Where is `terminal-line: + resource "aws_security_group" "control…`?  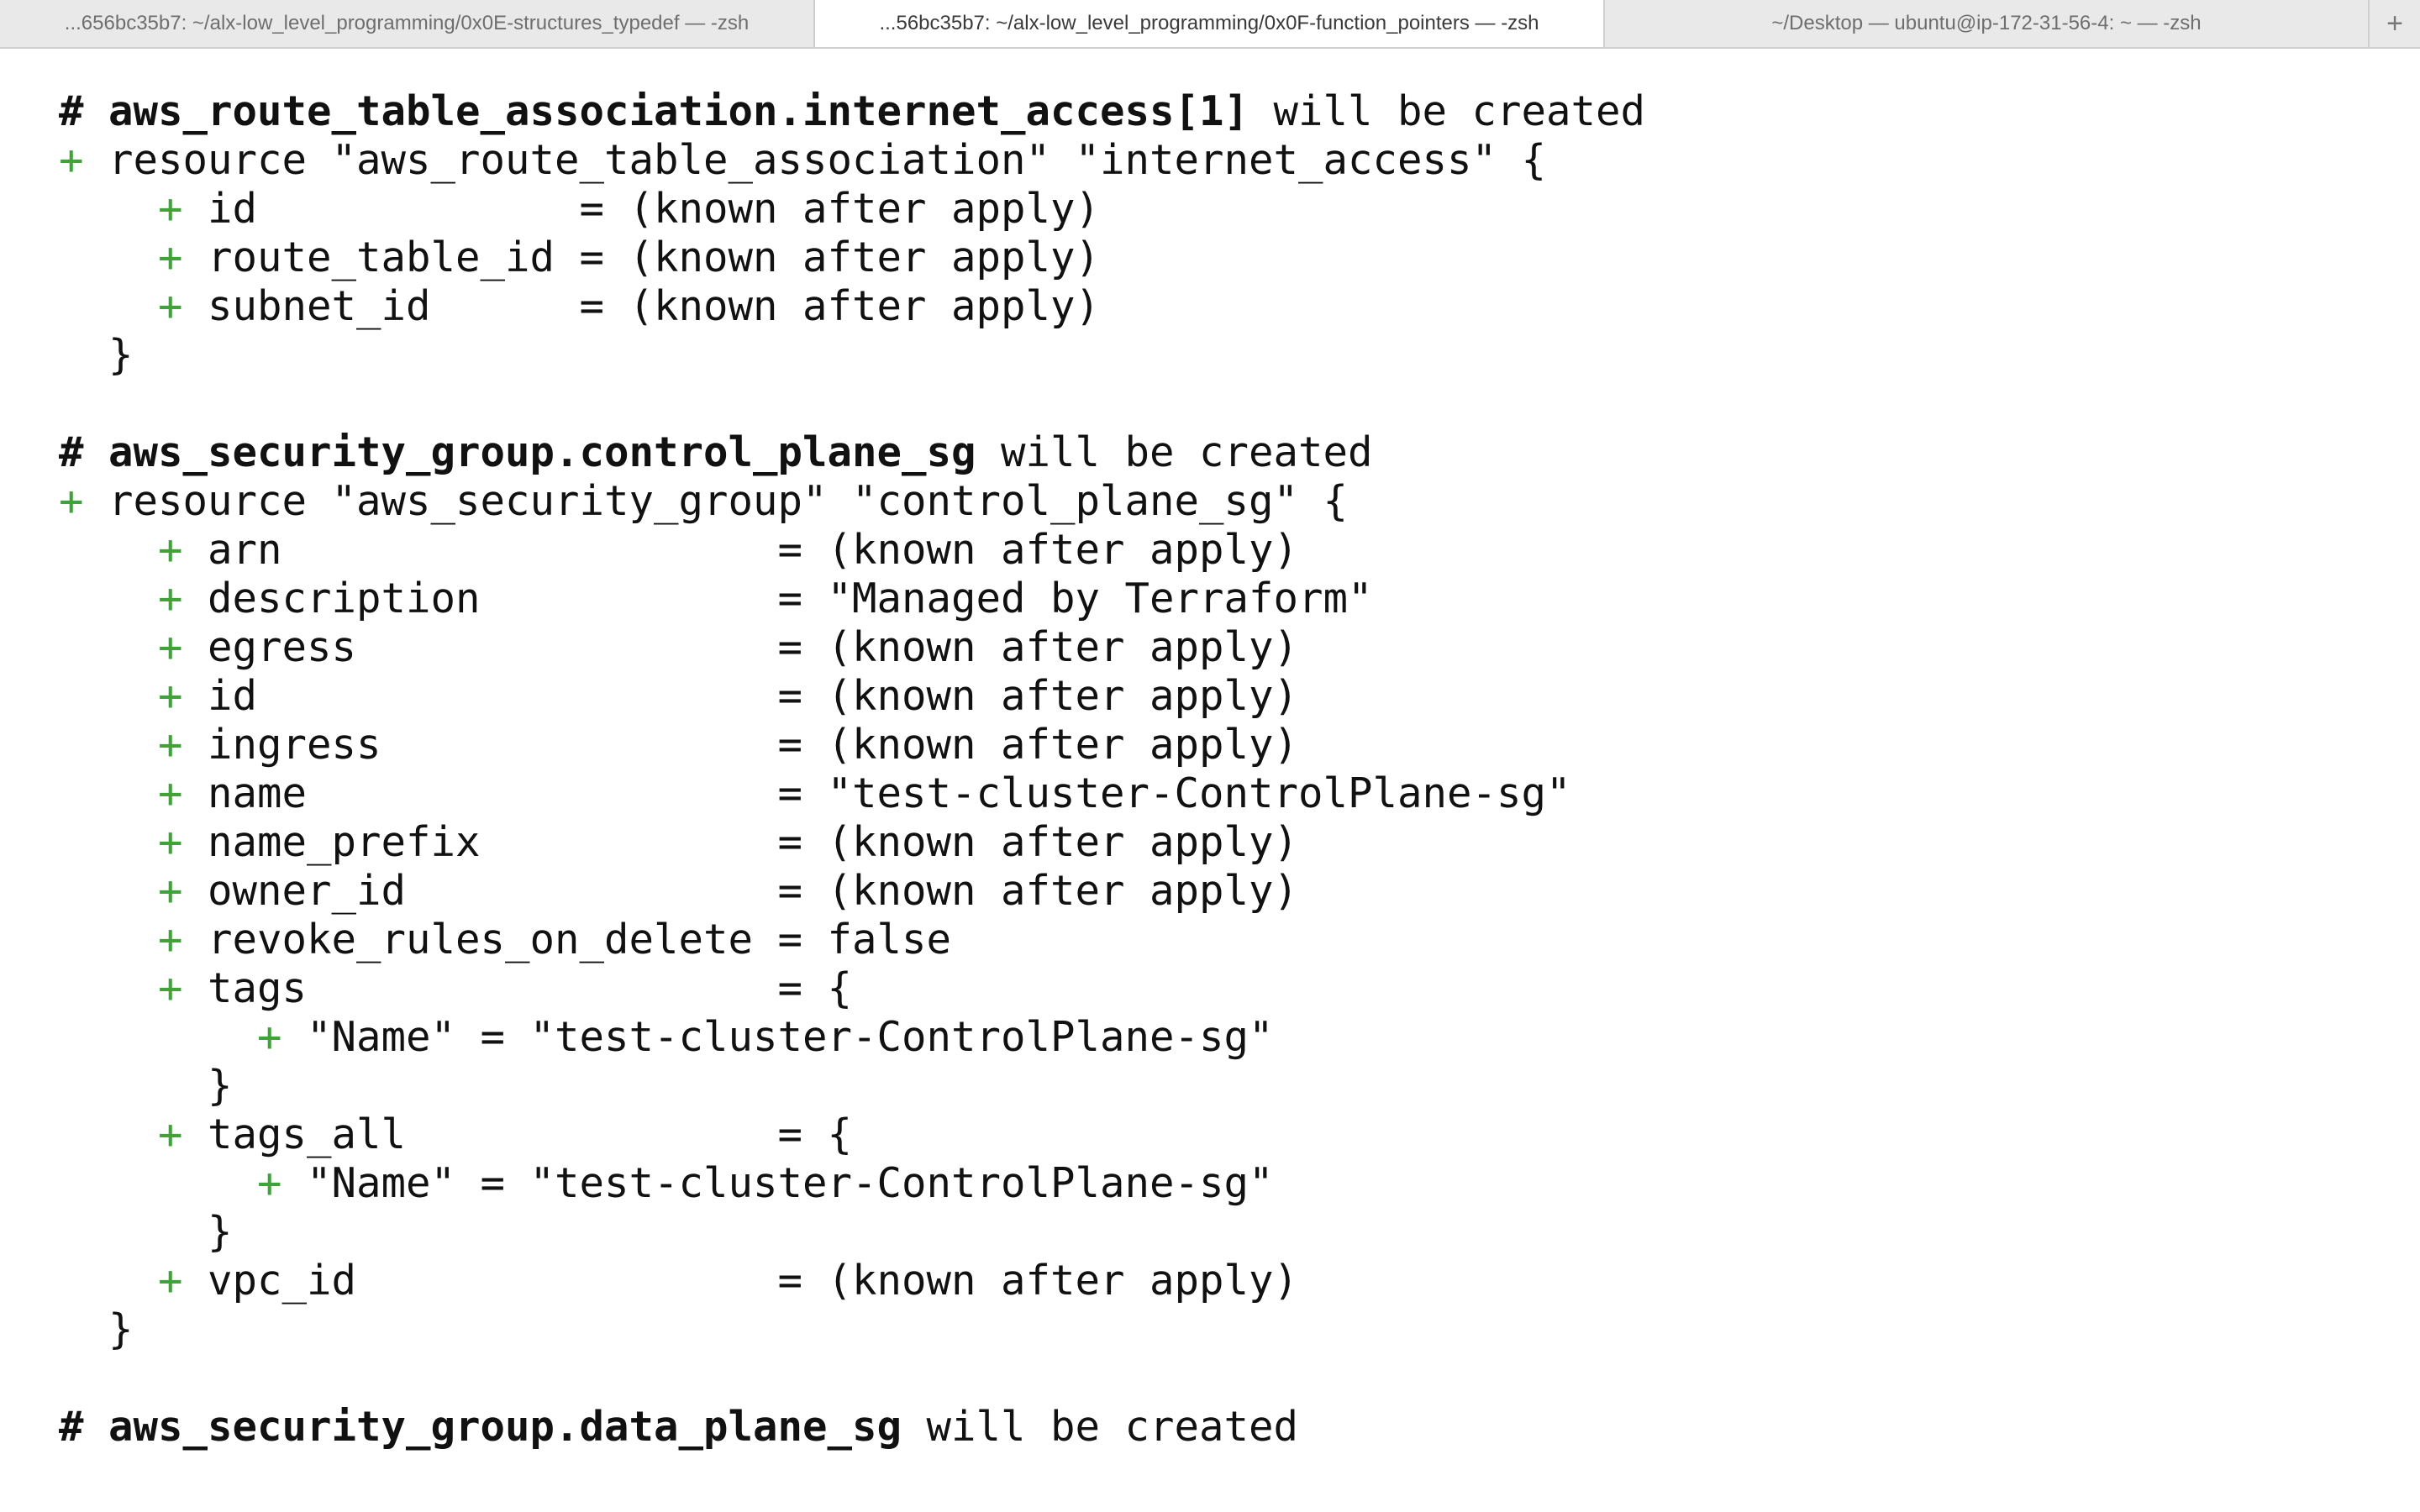 terminal-line: + resource "aws_security_group" "control… is located at coordinates (852, 501).